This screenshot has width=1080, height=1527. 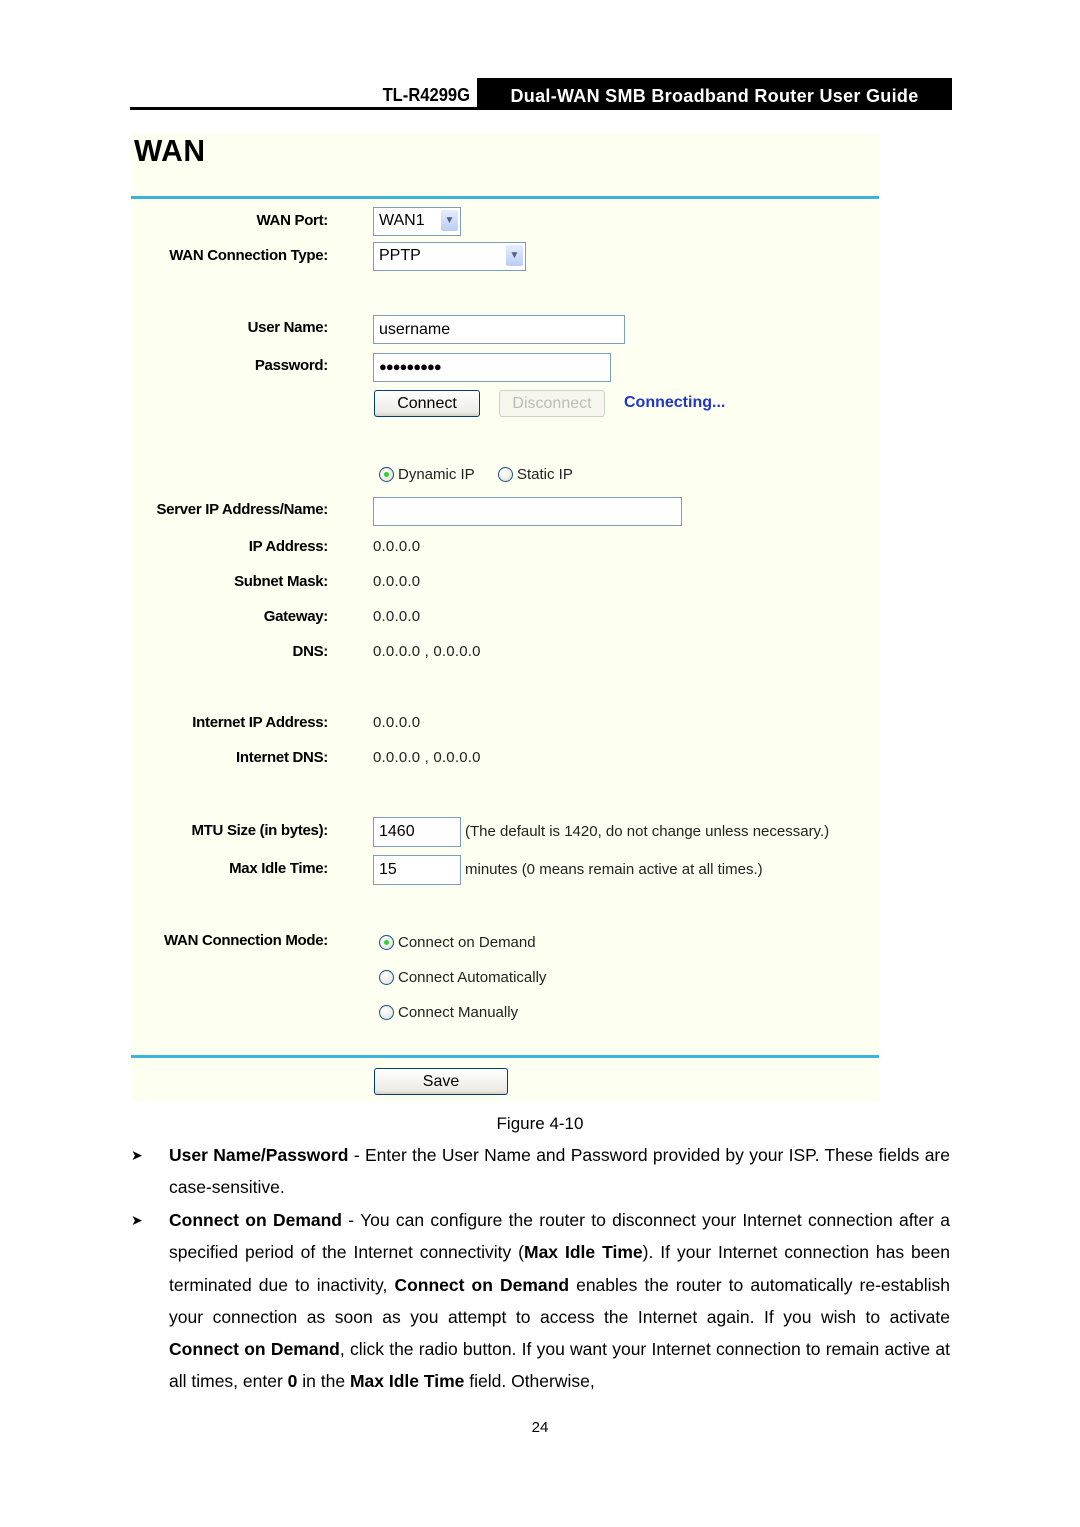 What do you see at coordinates (505, 1056) in the screenshot?
I see `bottom-divider` at bounding box center [505, 1056].